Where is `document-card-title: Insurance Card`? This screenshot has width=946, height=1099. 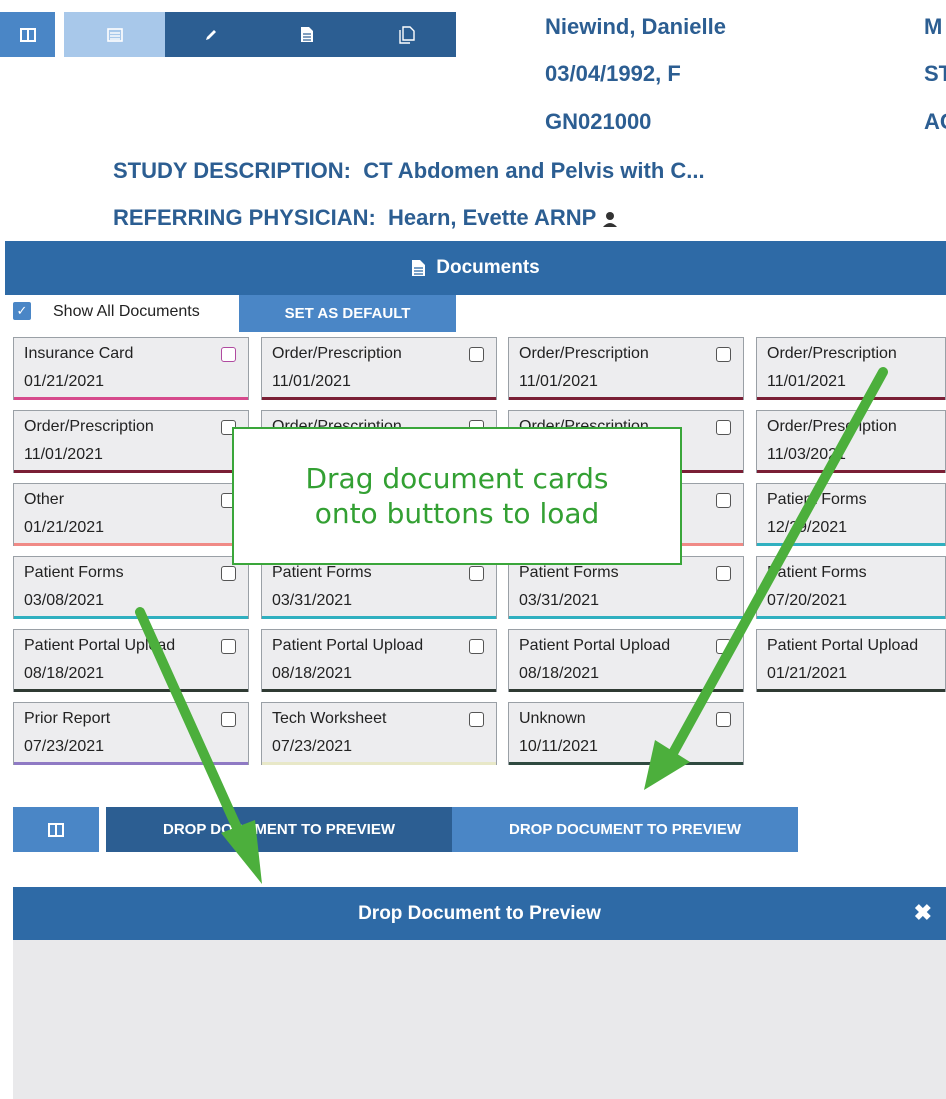 document-card-title: Insurance Card is located at coordinates (79, 353).